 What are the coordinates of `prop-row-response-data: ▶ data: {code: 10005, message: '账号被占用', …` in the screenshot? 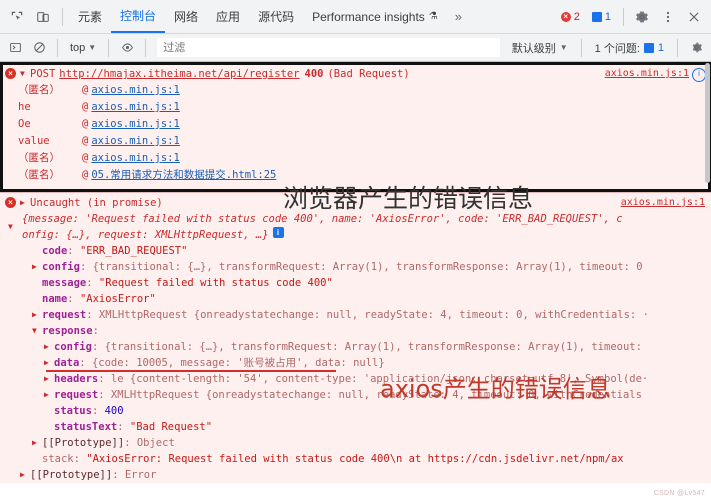 It's located at (355, 363).